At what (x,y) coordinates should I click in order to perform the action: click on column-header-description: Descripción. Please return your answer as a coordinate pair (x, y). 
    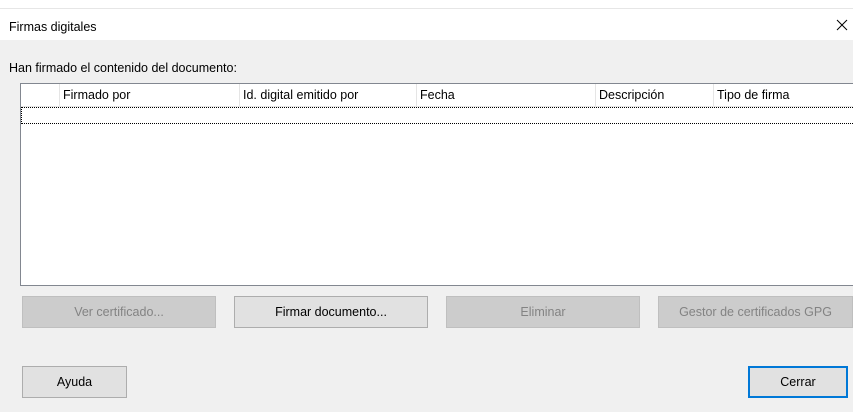
    Looking at the image, I should click on (655, 95).